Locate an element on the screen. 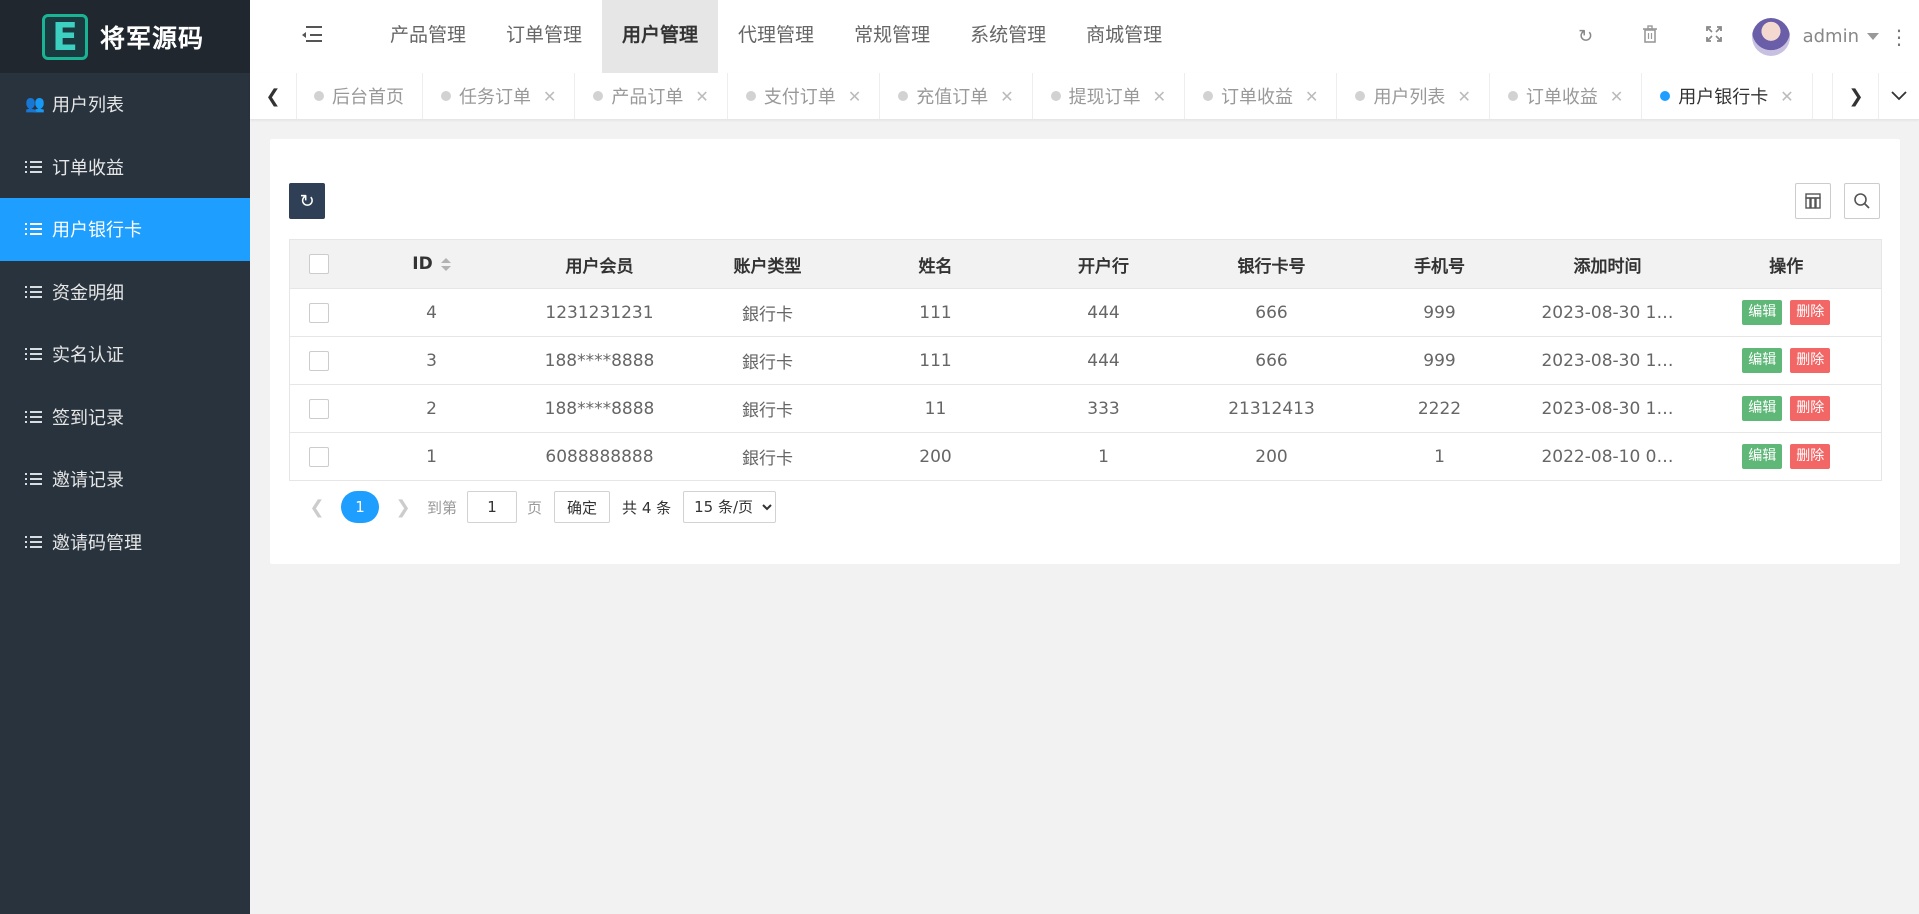 The image size is (1919, 914). tab-payment-orders: 支付订单 ✕ is located at coordinates (804, 96).